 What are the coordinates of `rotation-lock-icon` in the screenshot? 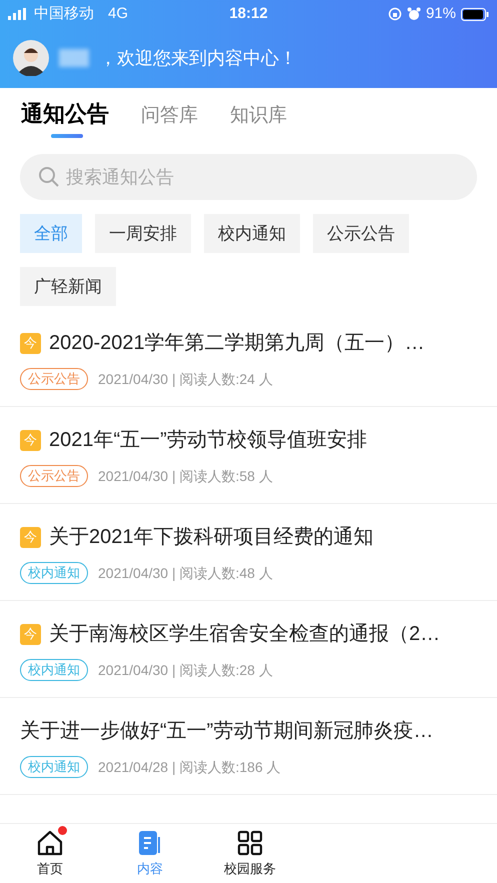 It's located at (395, 14).